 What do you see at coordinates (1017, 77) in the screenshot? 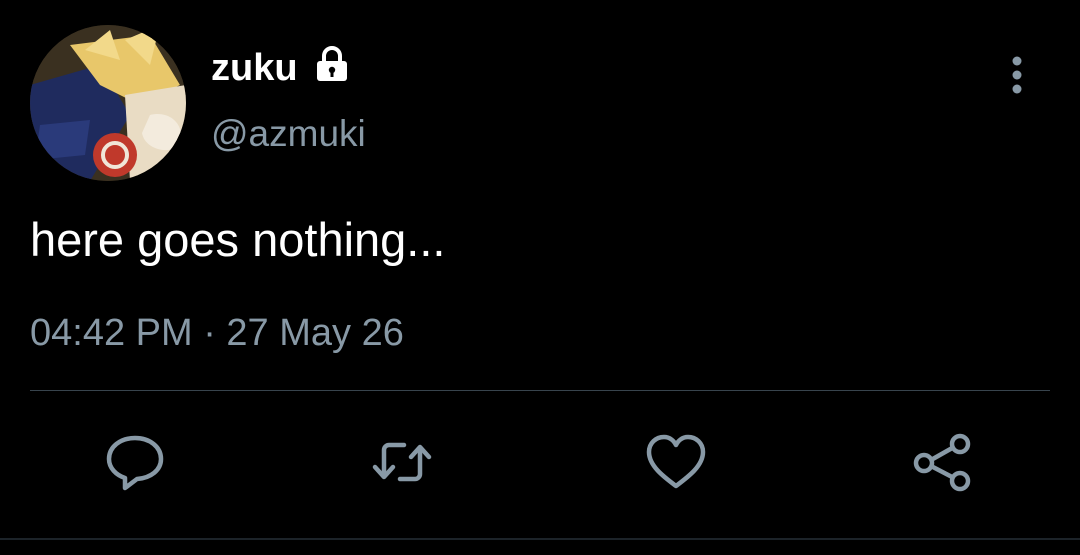
I see `more-vertical-icon` at bounding box center [1017, 77].